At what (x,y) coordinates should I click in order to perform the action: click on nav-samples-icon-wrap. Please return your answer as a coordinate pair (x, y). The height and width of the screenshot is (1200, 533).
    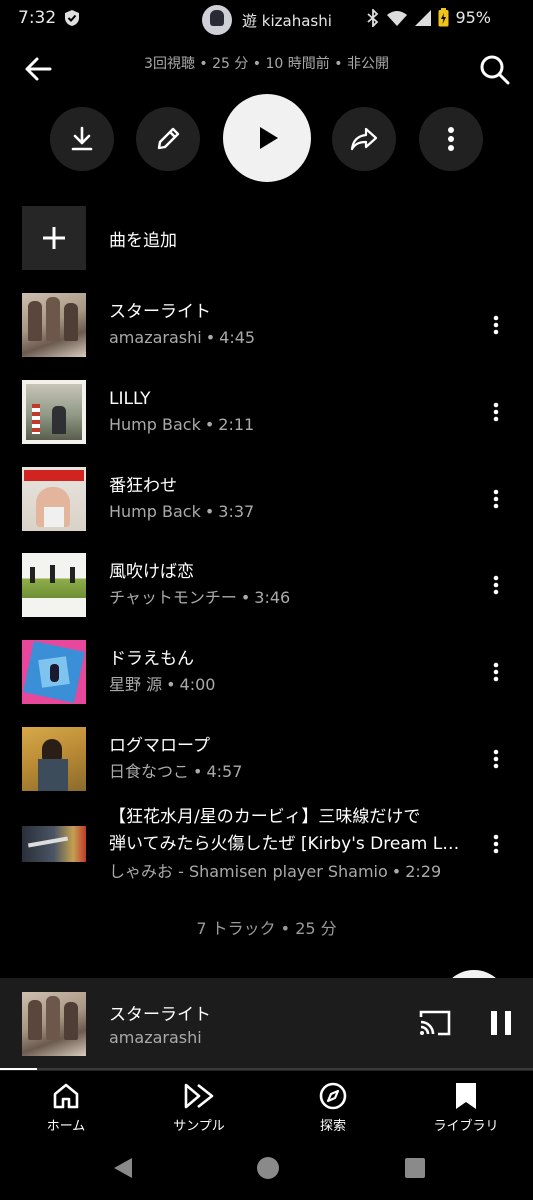
    Looking at the image, I should click on (199, 1096).